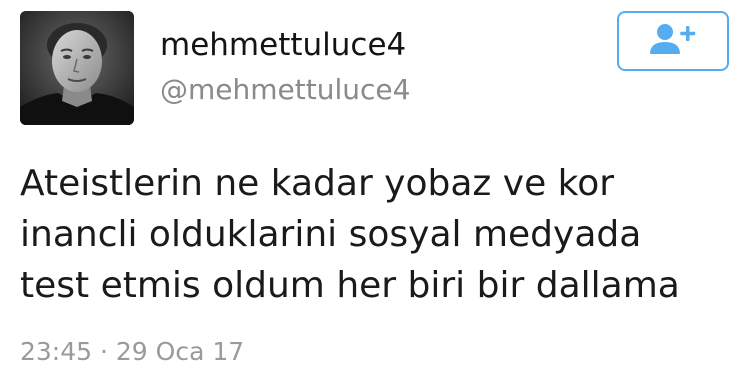  What do you see at coordinates (56, 351) in the screenshot?
I see `tweet-time: 23:45` at bounding box center [56, 351].